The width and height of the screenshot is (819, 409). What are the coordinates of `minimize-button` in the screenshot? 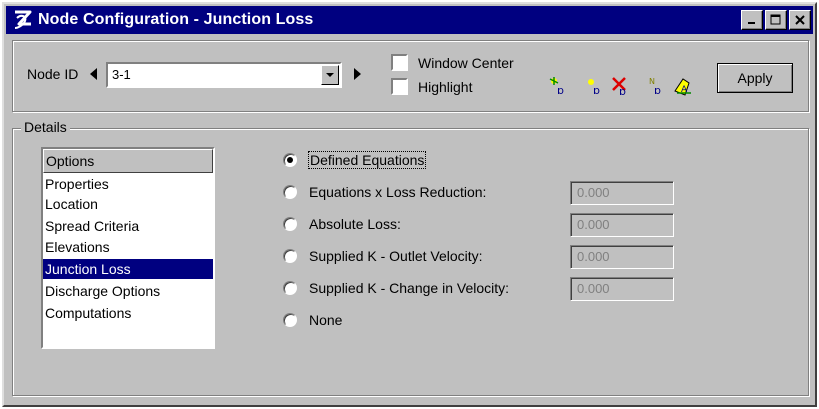 It's located at (752, 20).